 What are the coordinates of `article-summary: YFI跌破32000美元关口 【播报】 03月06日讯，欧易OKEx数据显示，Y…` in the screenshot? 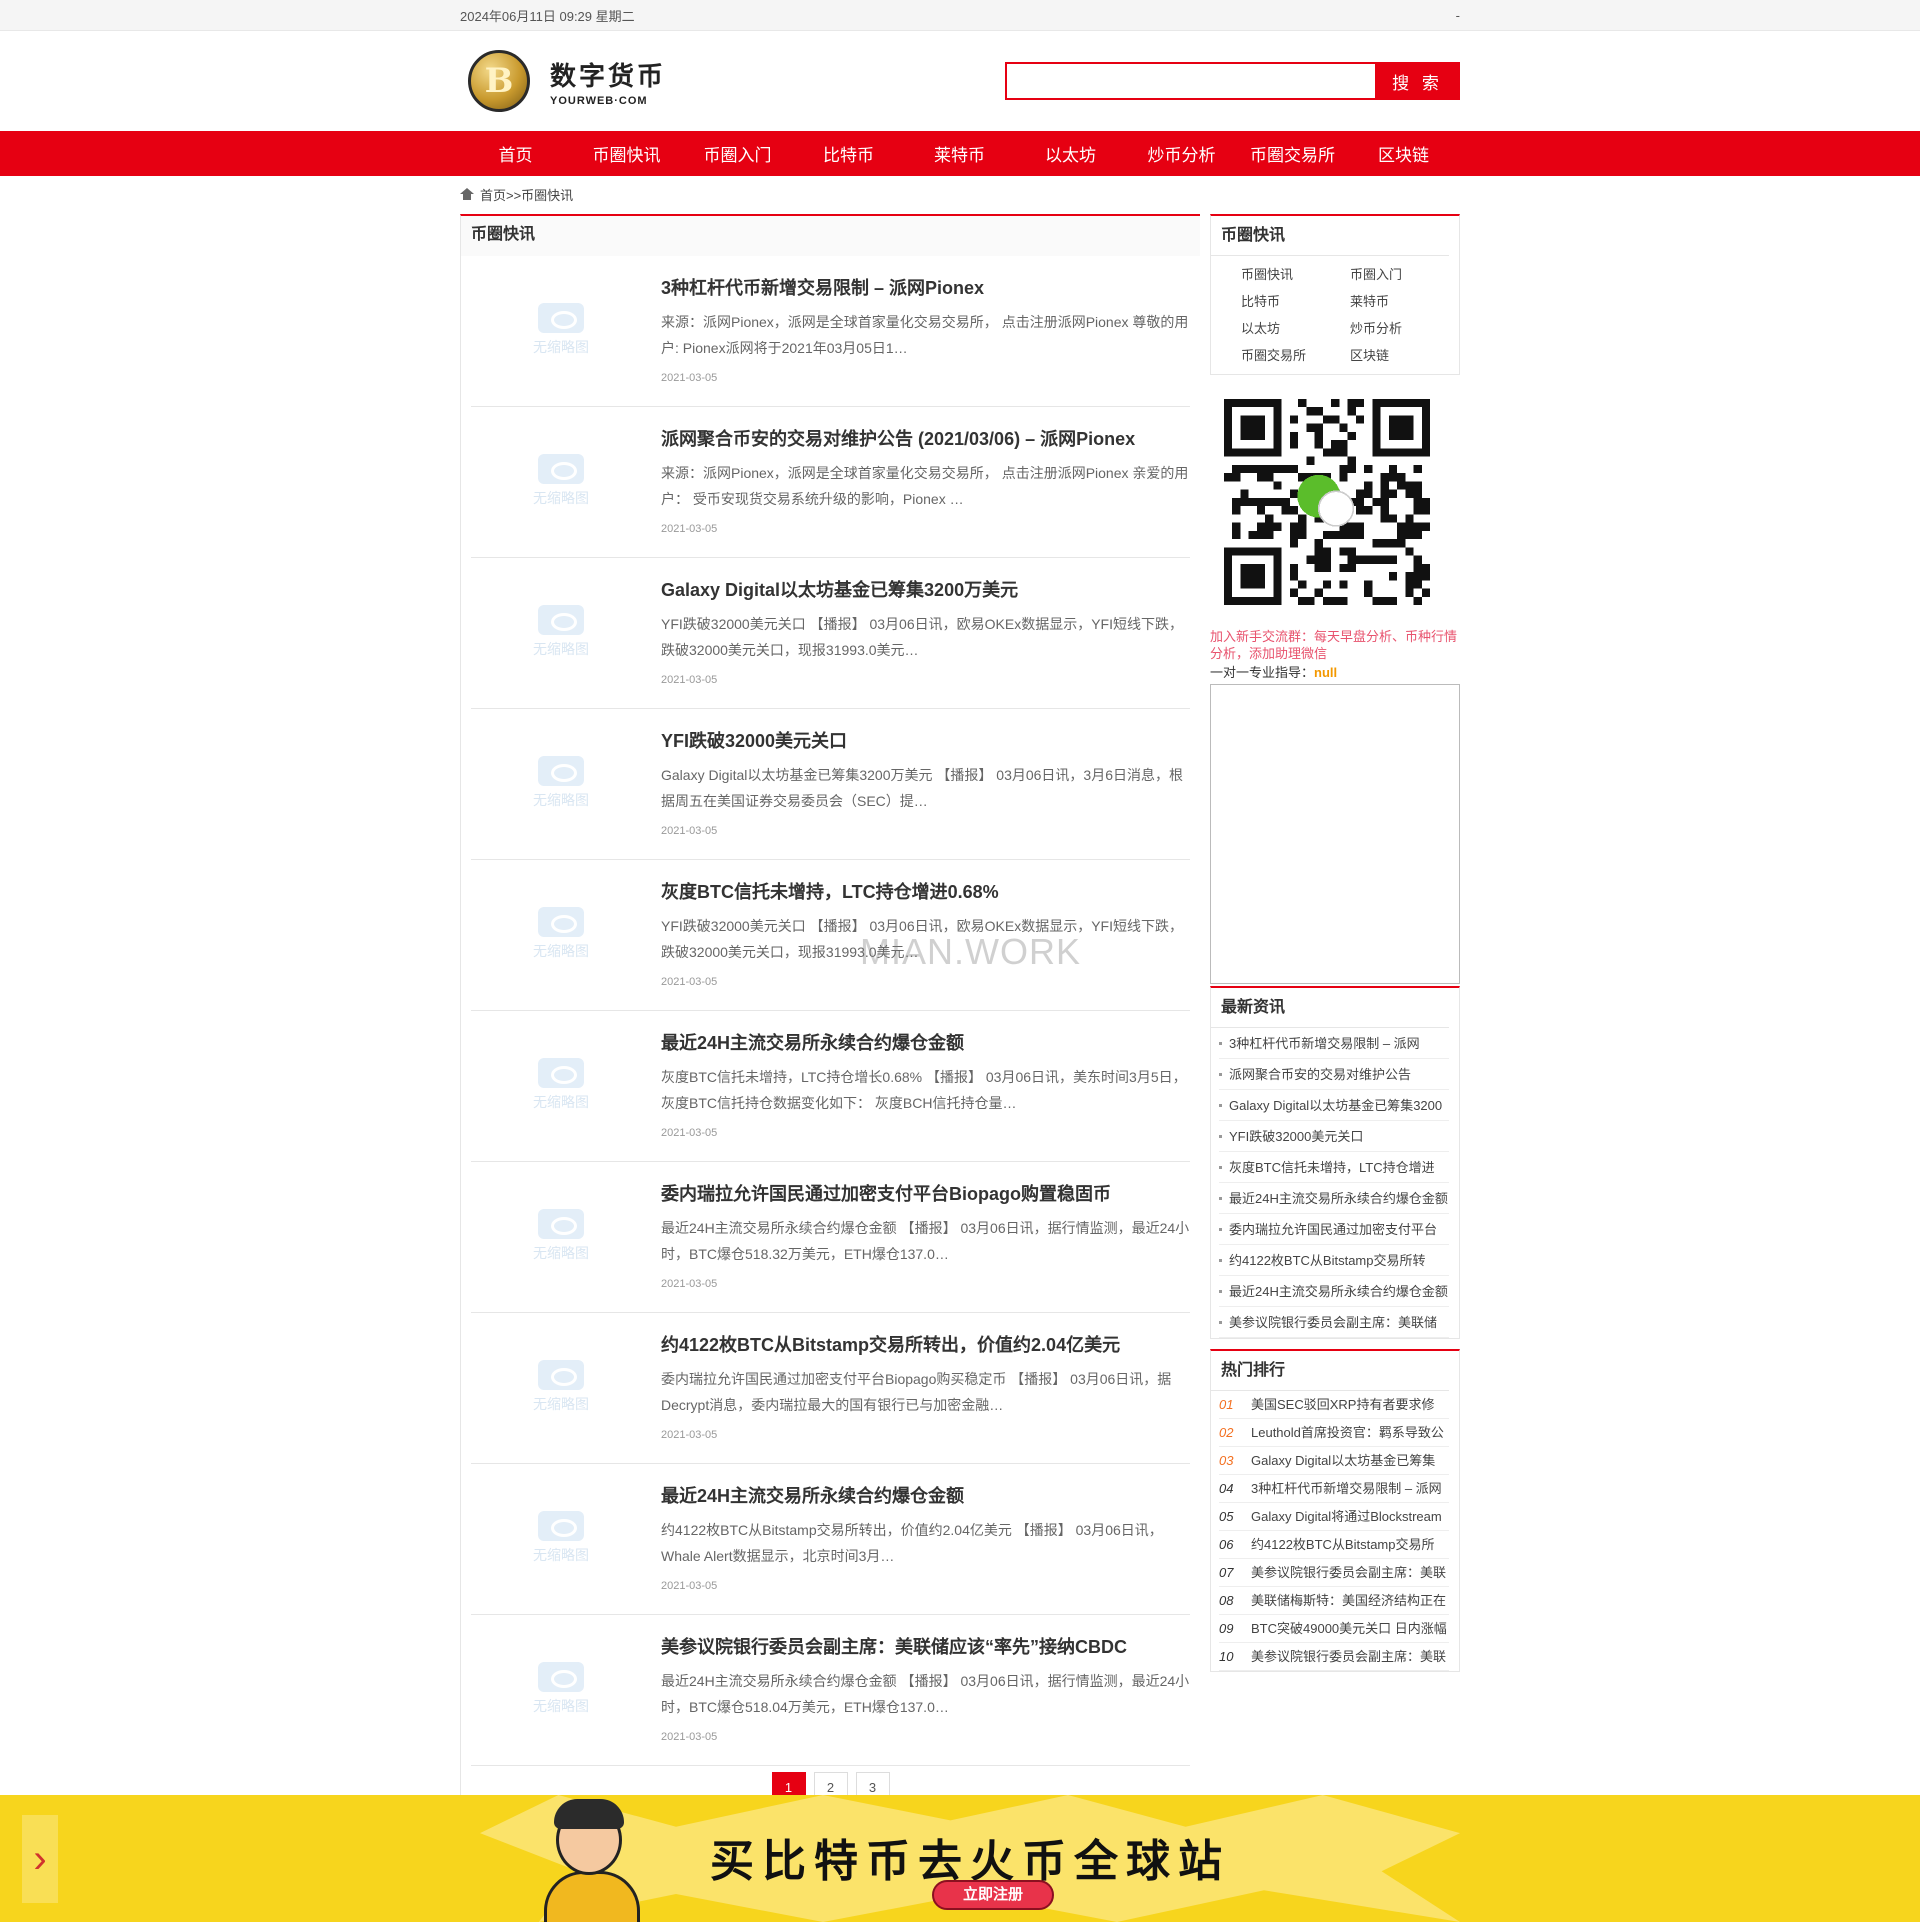 It's located at (922, 637).